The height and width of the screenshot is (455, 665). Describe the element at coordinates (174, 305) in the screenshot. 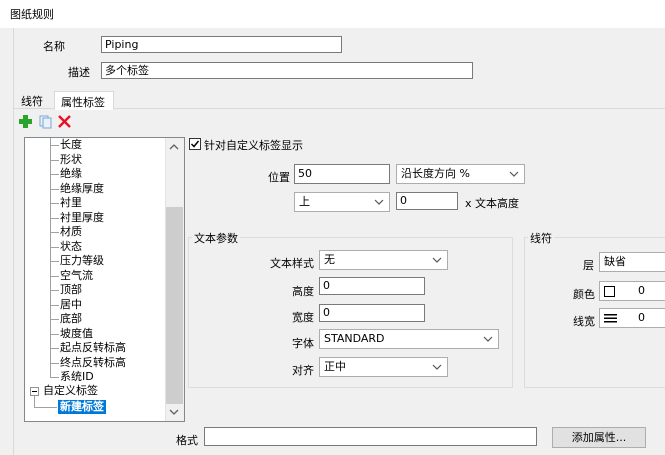

I see `scrollbar-thumb` at that location.